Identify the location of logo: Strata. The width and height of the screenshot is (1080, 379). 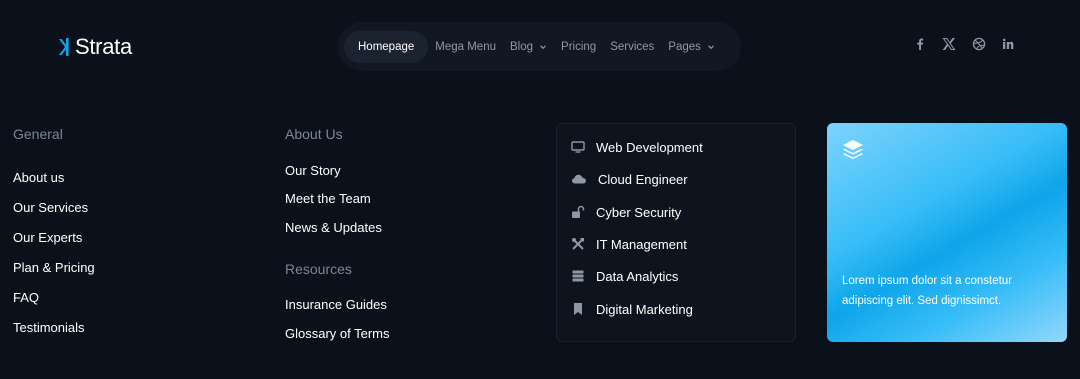
(95, 47).